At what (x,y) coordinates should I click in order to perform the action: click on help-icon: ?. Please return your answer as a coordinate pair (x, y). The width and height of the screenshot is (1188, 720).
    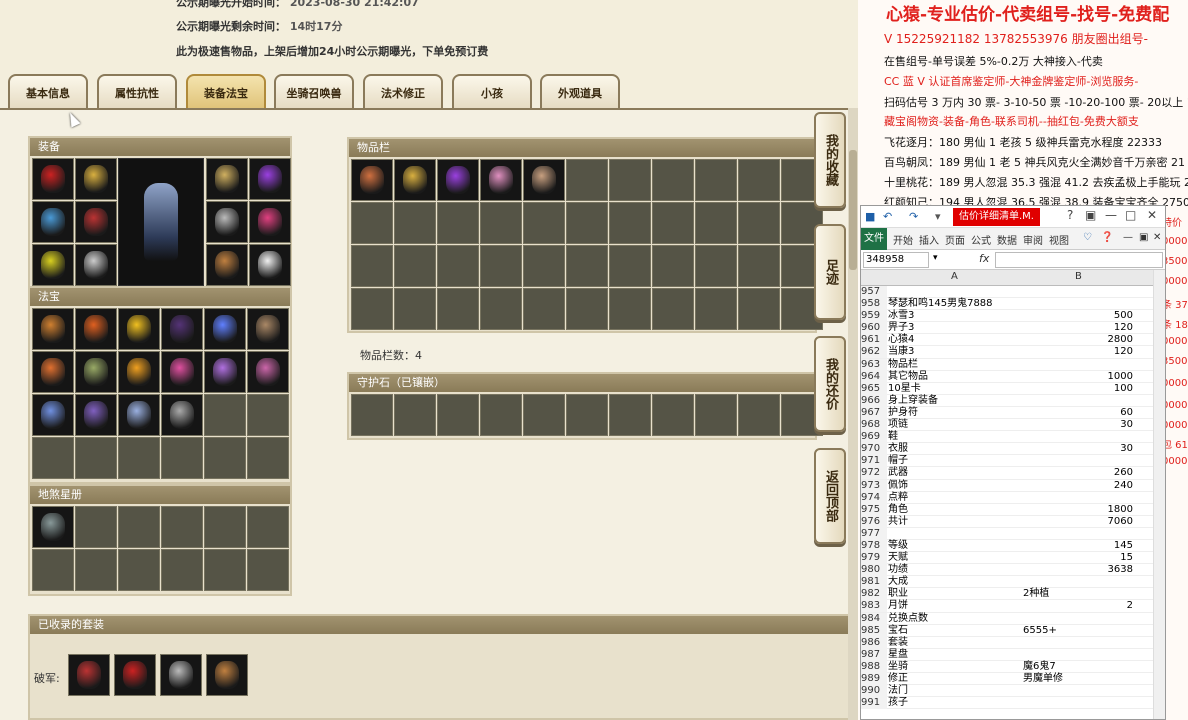
    Looking at the image, I should click on (1070, 215).